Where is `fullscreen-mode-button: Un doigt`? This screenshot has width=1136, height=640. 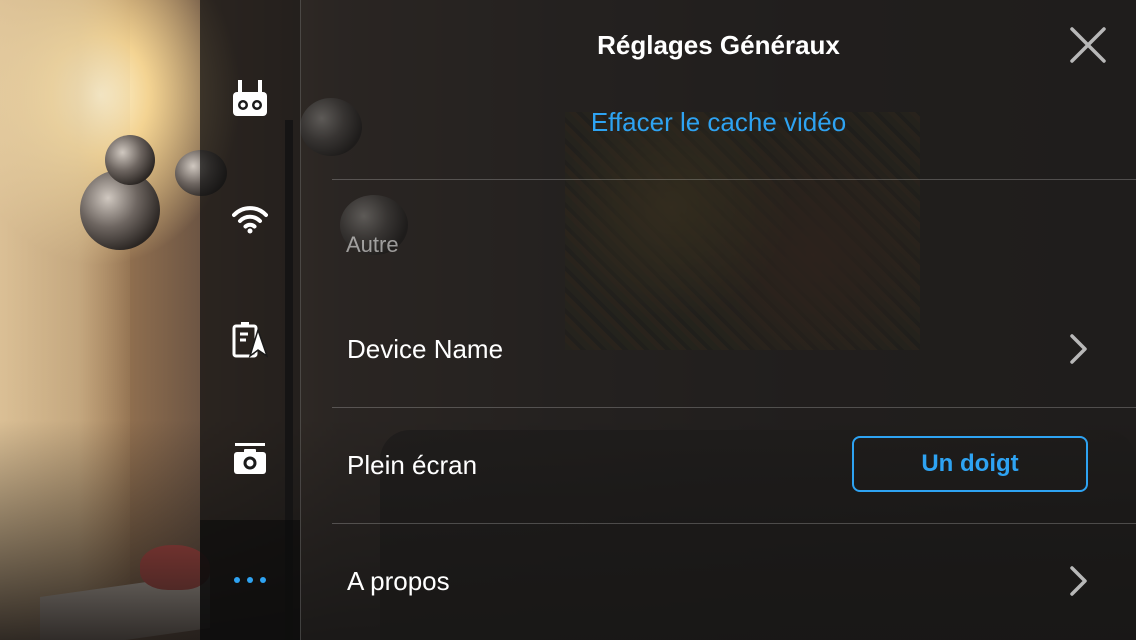
fullscreen-mode-button: Un doigt is located at coordinates (970, 464).